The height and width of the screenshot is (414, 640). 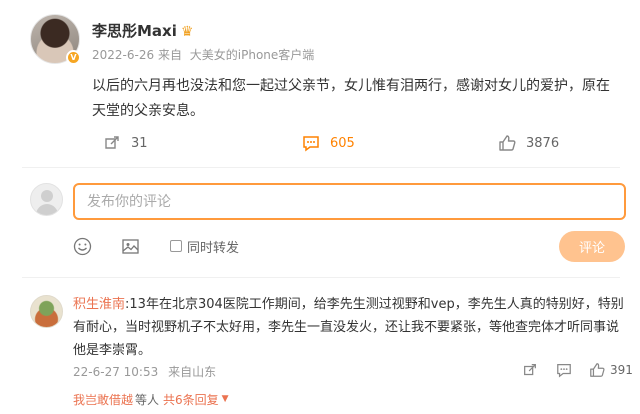 I want to click on user-avatar, so click(x=46, y=199).